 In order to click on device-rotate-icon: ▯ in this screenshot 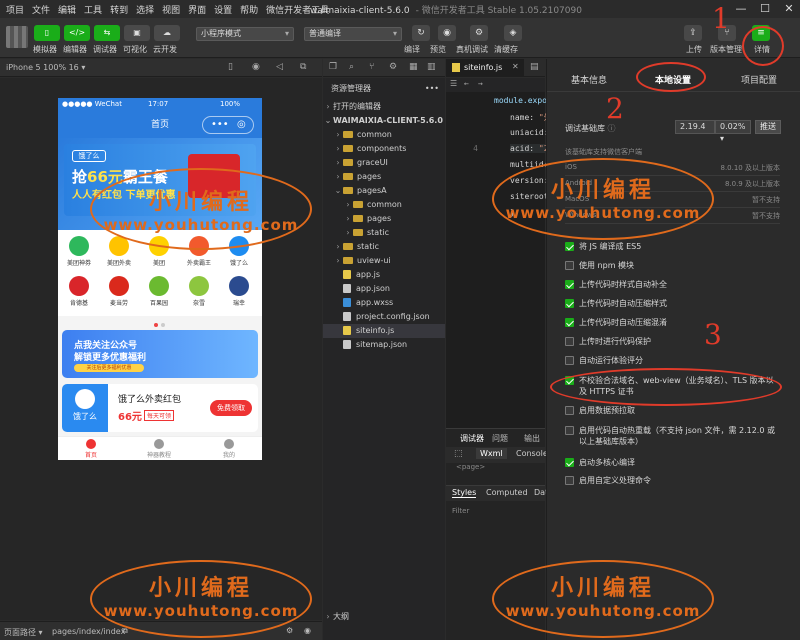, I will do `click(230, 67)`.